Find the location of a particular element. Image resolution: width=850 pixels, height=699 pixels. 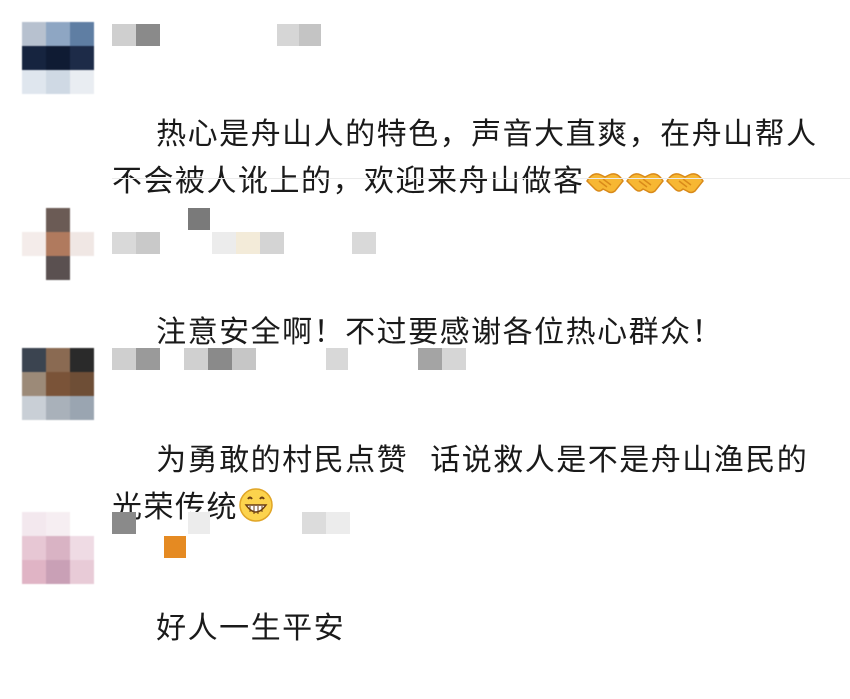

comment-text-content: 好人一生平安 is located at coordinates (251, 628).